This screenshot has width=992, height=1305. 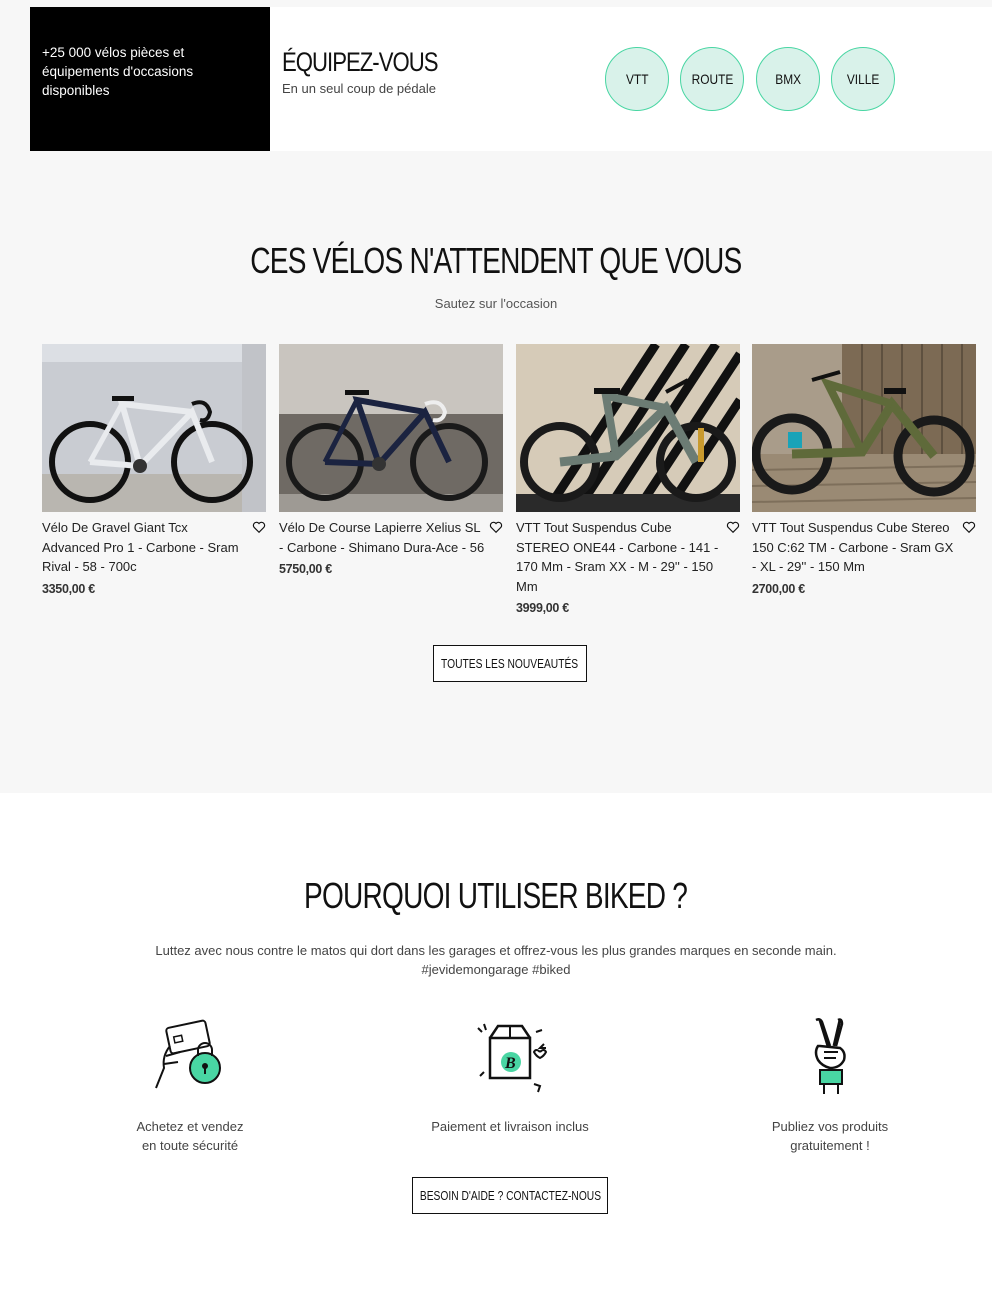 What do you see at coordinates (510, 1126) in the screenshot?
I see `feature-label: Paiement et livraison inclus` at bounding box center [510, 1126].